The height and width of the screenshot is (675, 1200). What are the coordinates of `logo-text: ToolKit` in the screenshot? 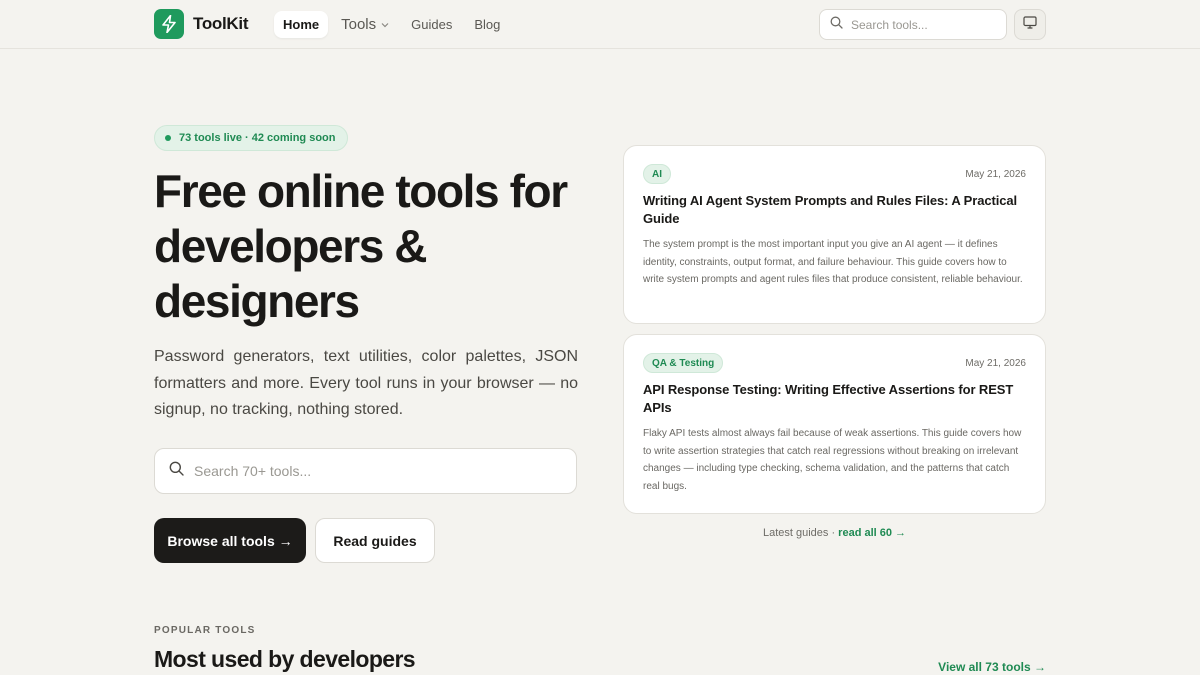 It's located at (221, 23).